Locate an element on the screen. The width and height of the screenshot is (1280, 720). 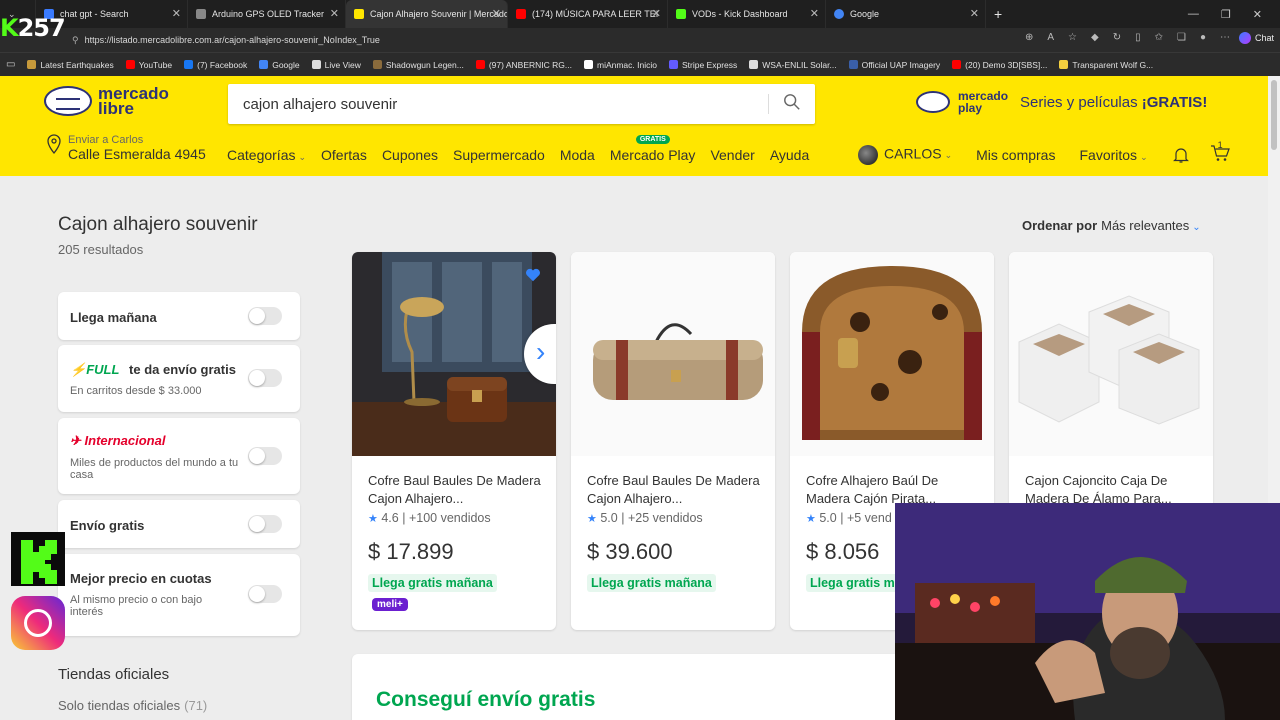
copilot-icon is located at coordinates (1244, 38).